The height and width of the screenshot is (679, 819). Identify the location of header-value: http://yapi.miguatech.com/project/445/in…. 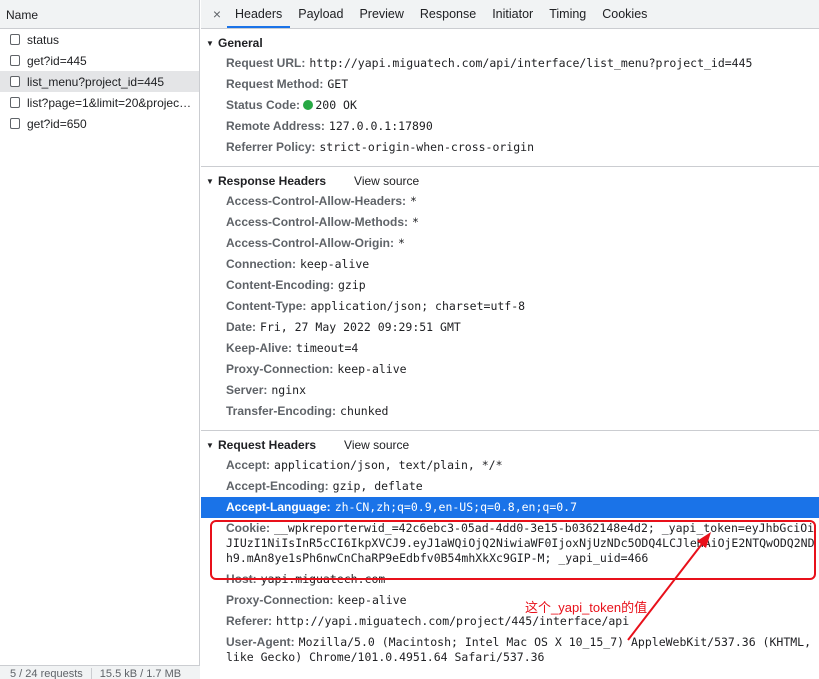
(453, 621).